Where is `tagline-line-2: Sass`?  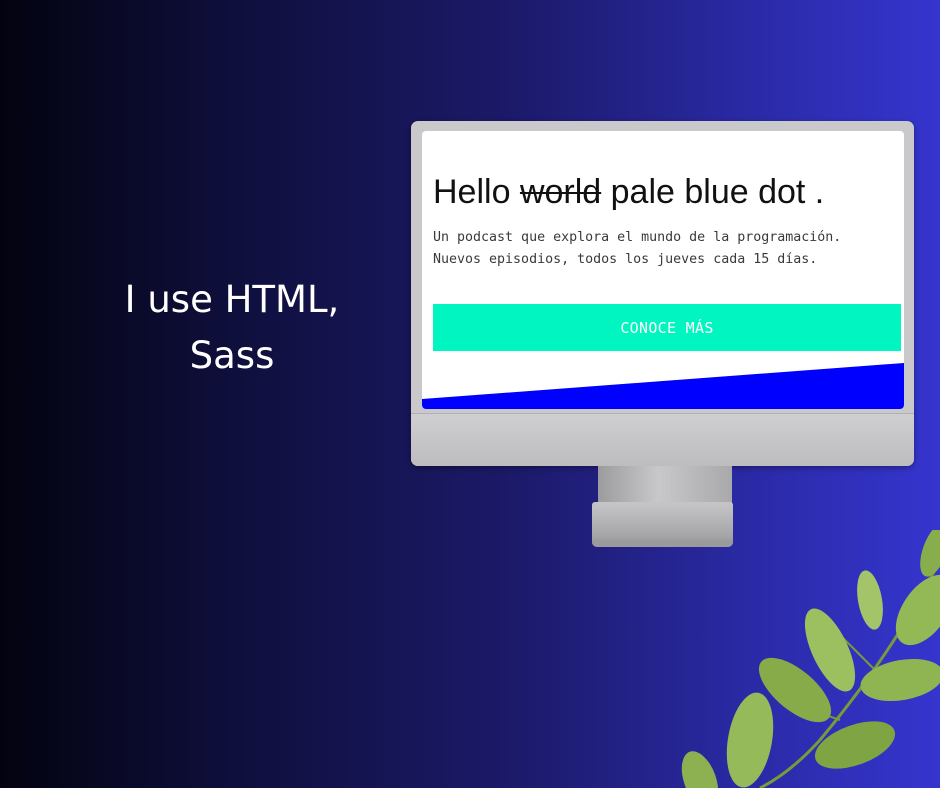 tagline-line-2: Sass is located at coordinates (232, 355).